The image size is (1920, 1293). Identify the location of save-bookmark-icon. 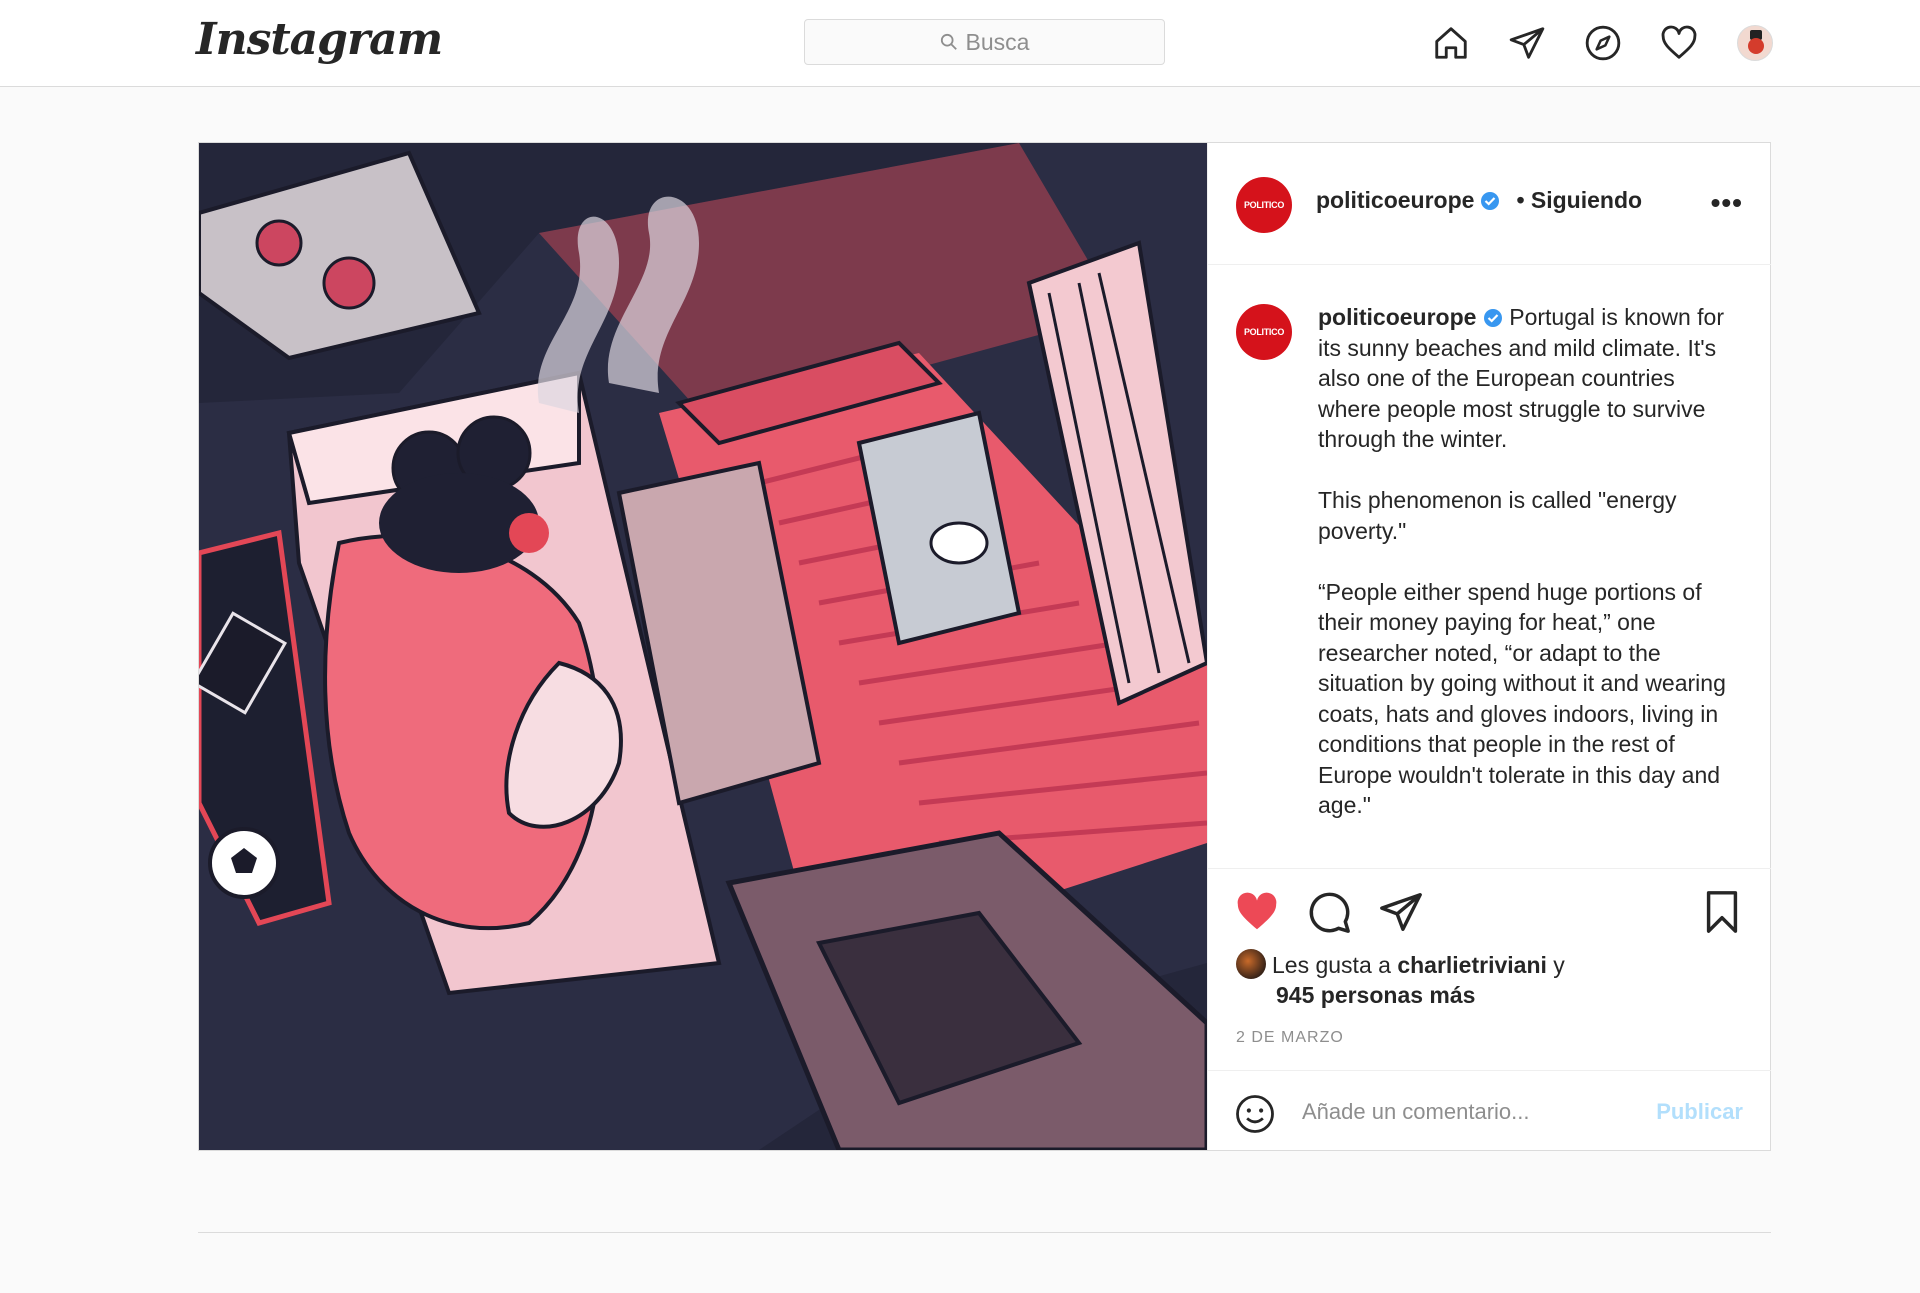
(1722, 912).